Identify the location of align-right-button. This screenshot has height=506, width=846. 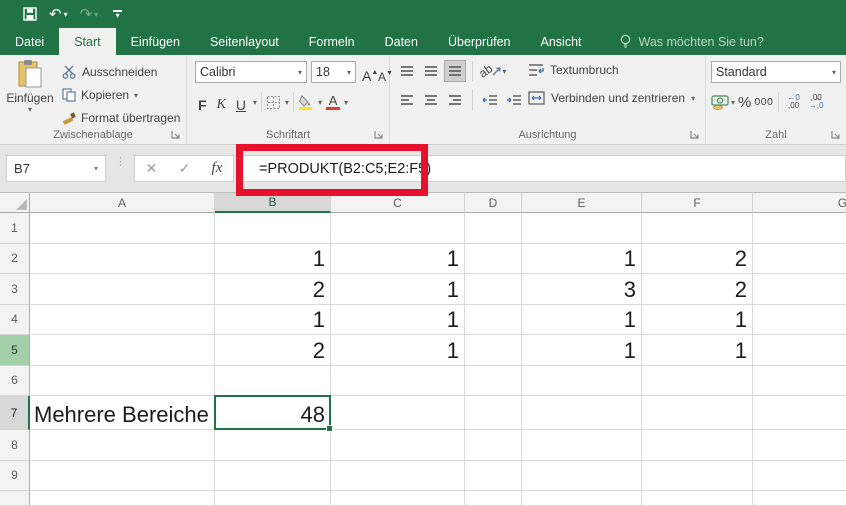
(455, 100).